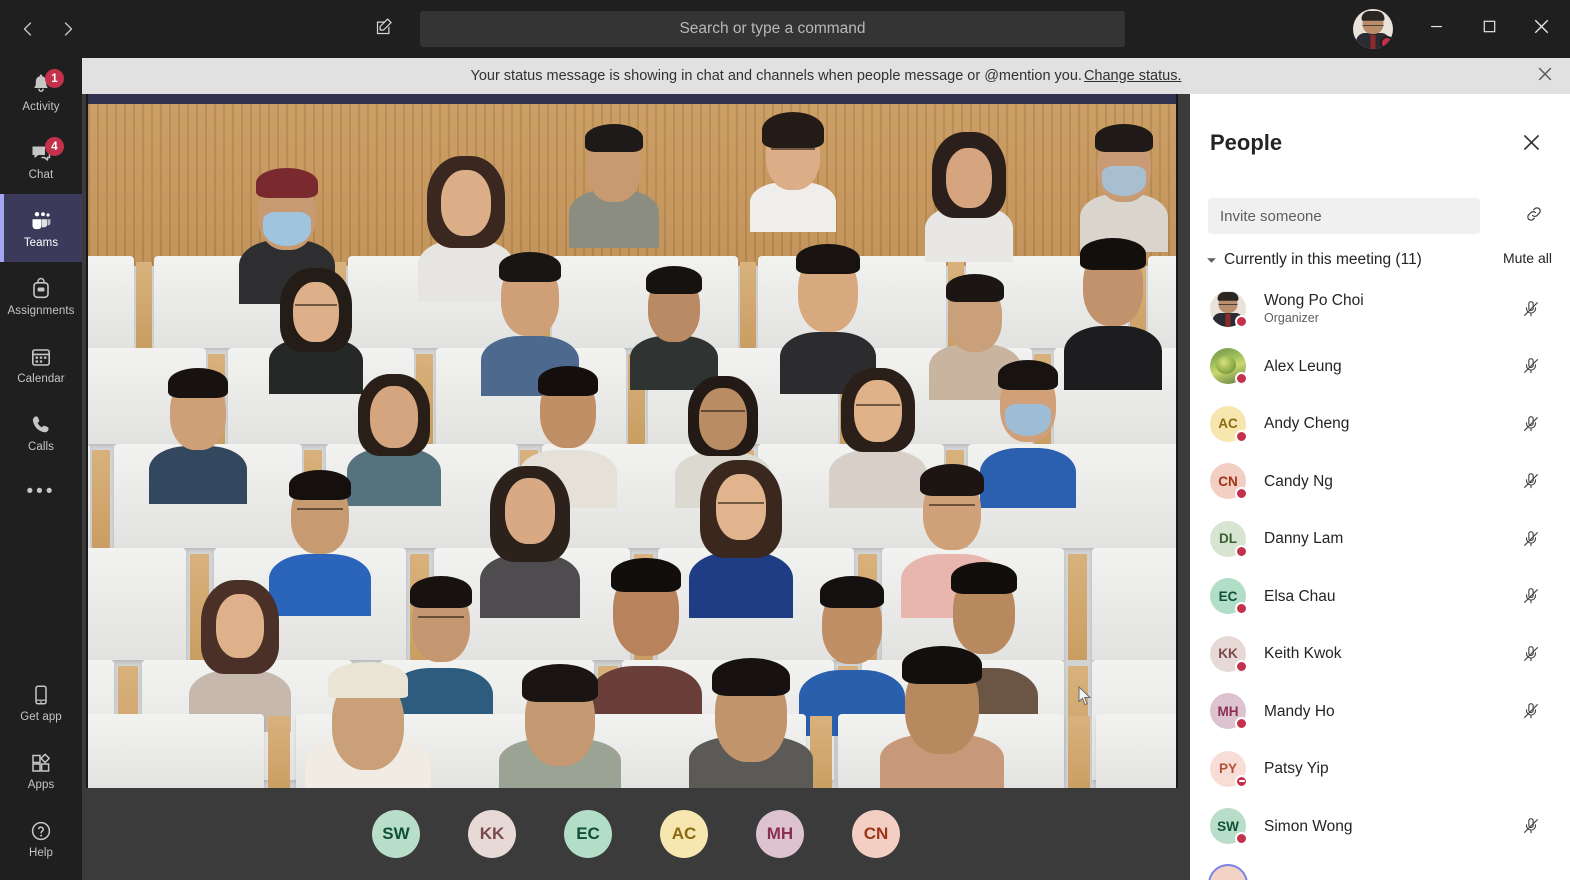 The width and height of the screenshot is (1570, 880). I want to click on close-button, so click(1541, 29).